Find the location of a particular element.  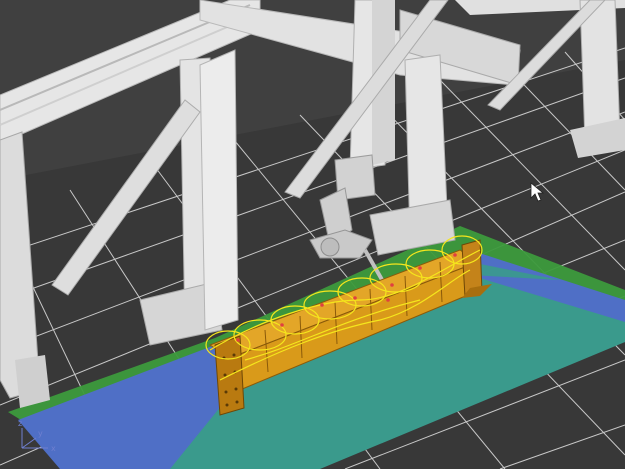

gantry-leg-b is located at coordinates (219, 190).